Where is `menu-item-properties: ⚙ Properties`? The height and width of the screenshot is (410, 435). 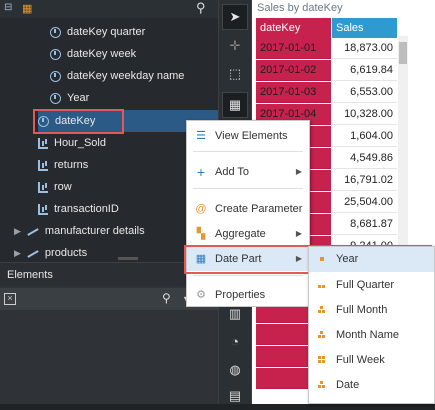 menu-item-properties: ⚙ Properties is located at coordinates (248, 295).